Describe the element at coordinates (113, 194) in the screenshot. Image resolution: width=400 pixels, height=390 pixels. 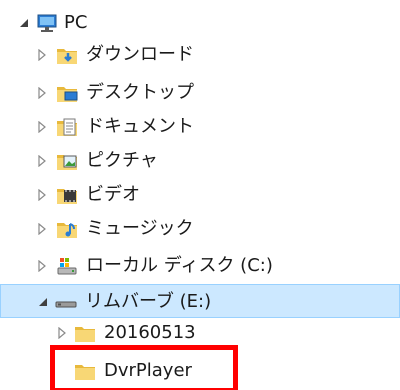
I see `tree-item-label: ビデオ` at that location.